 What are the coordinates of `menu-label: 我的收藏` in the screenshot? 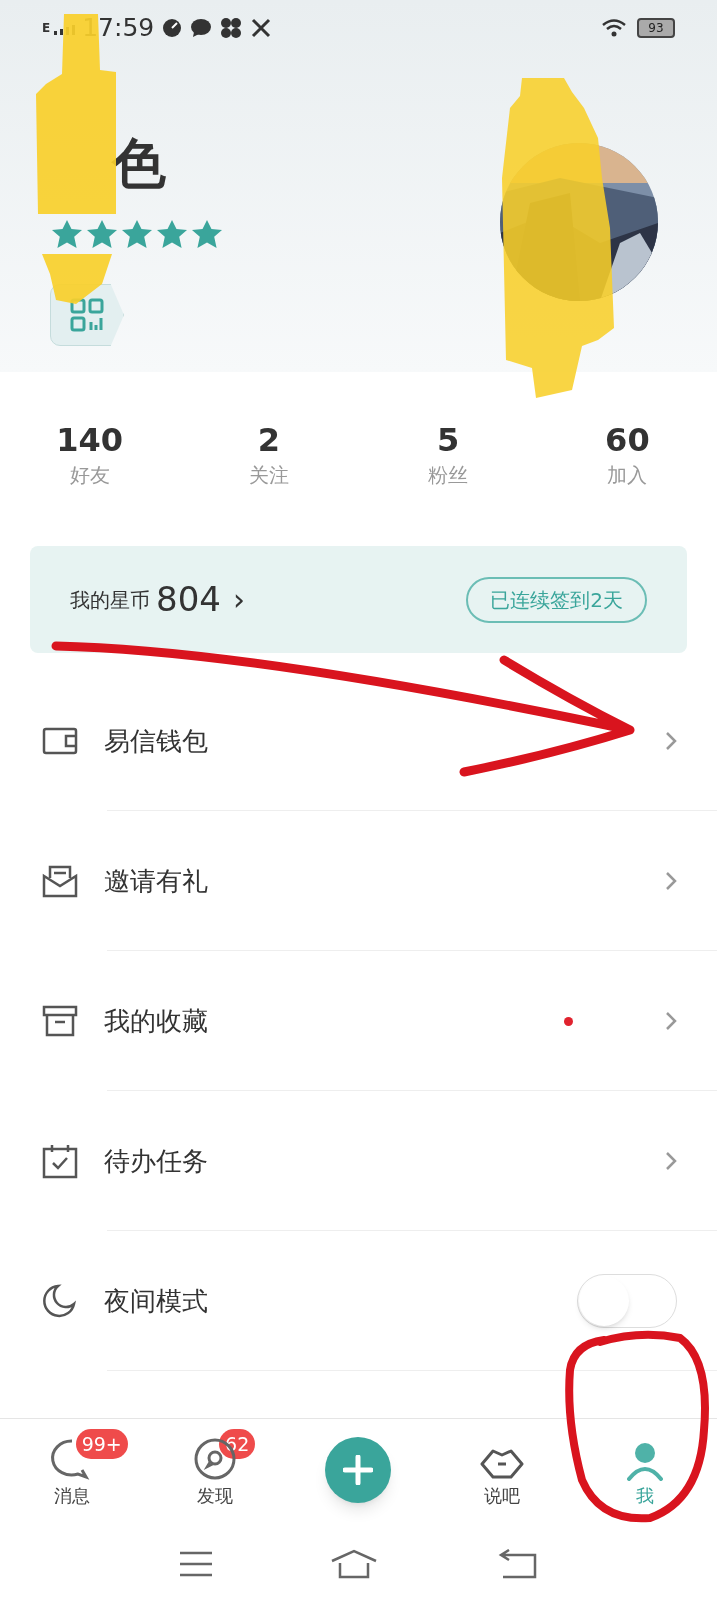 It's located at (156, 1021).